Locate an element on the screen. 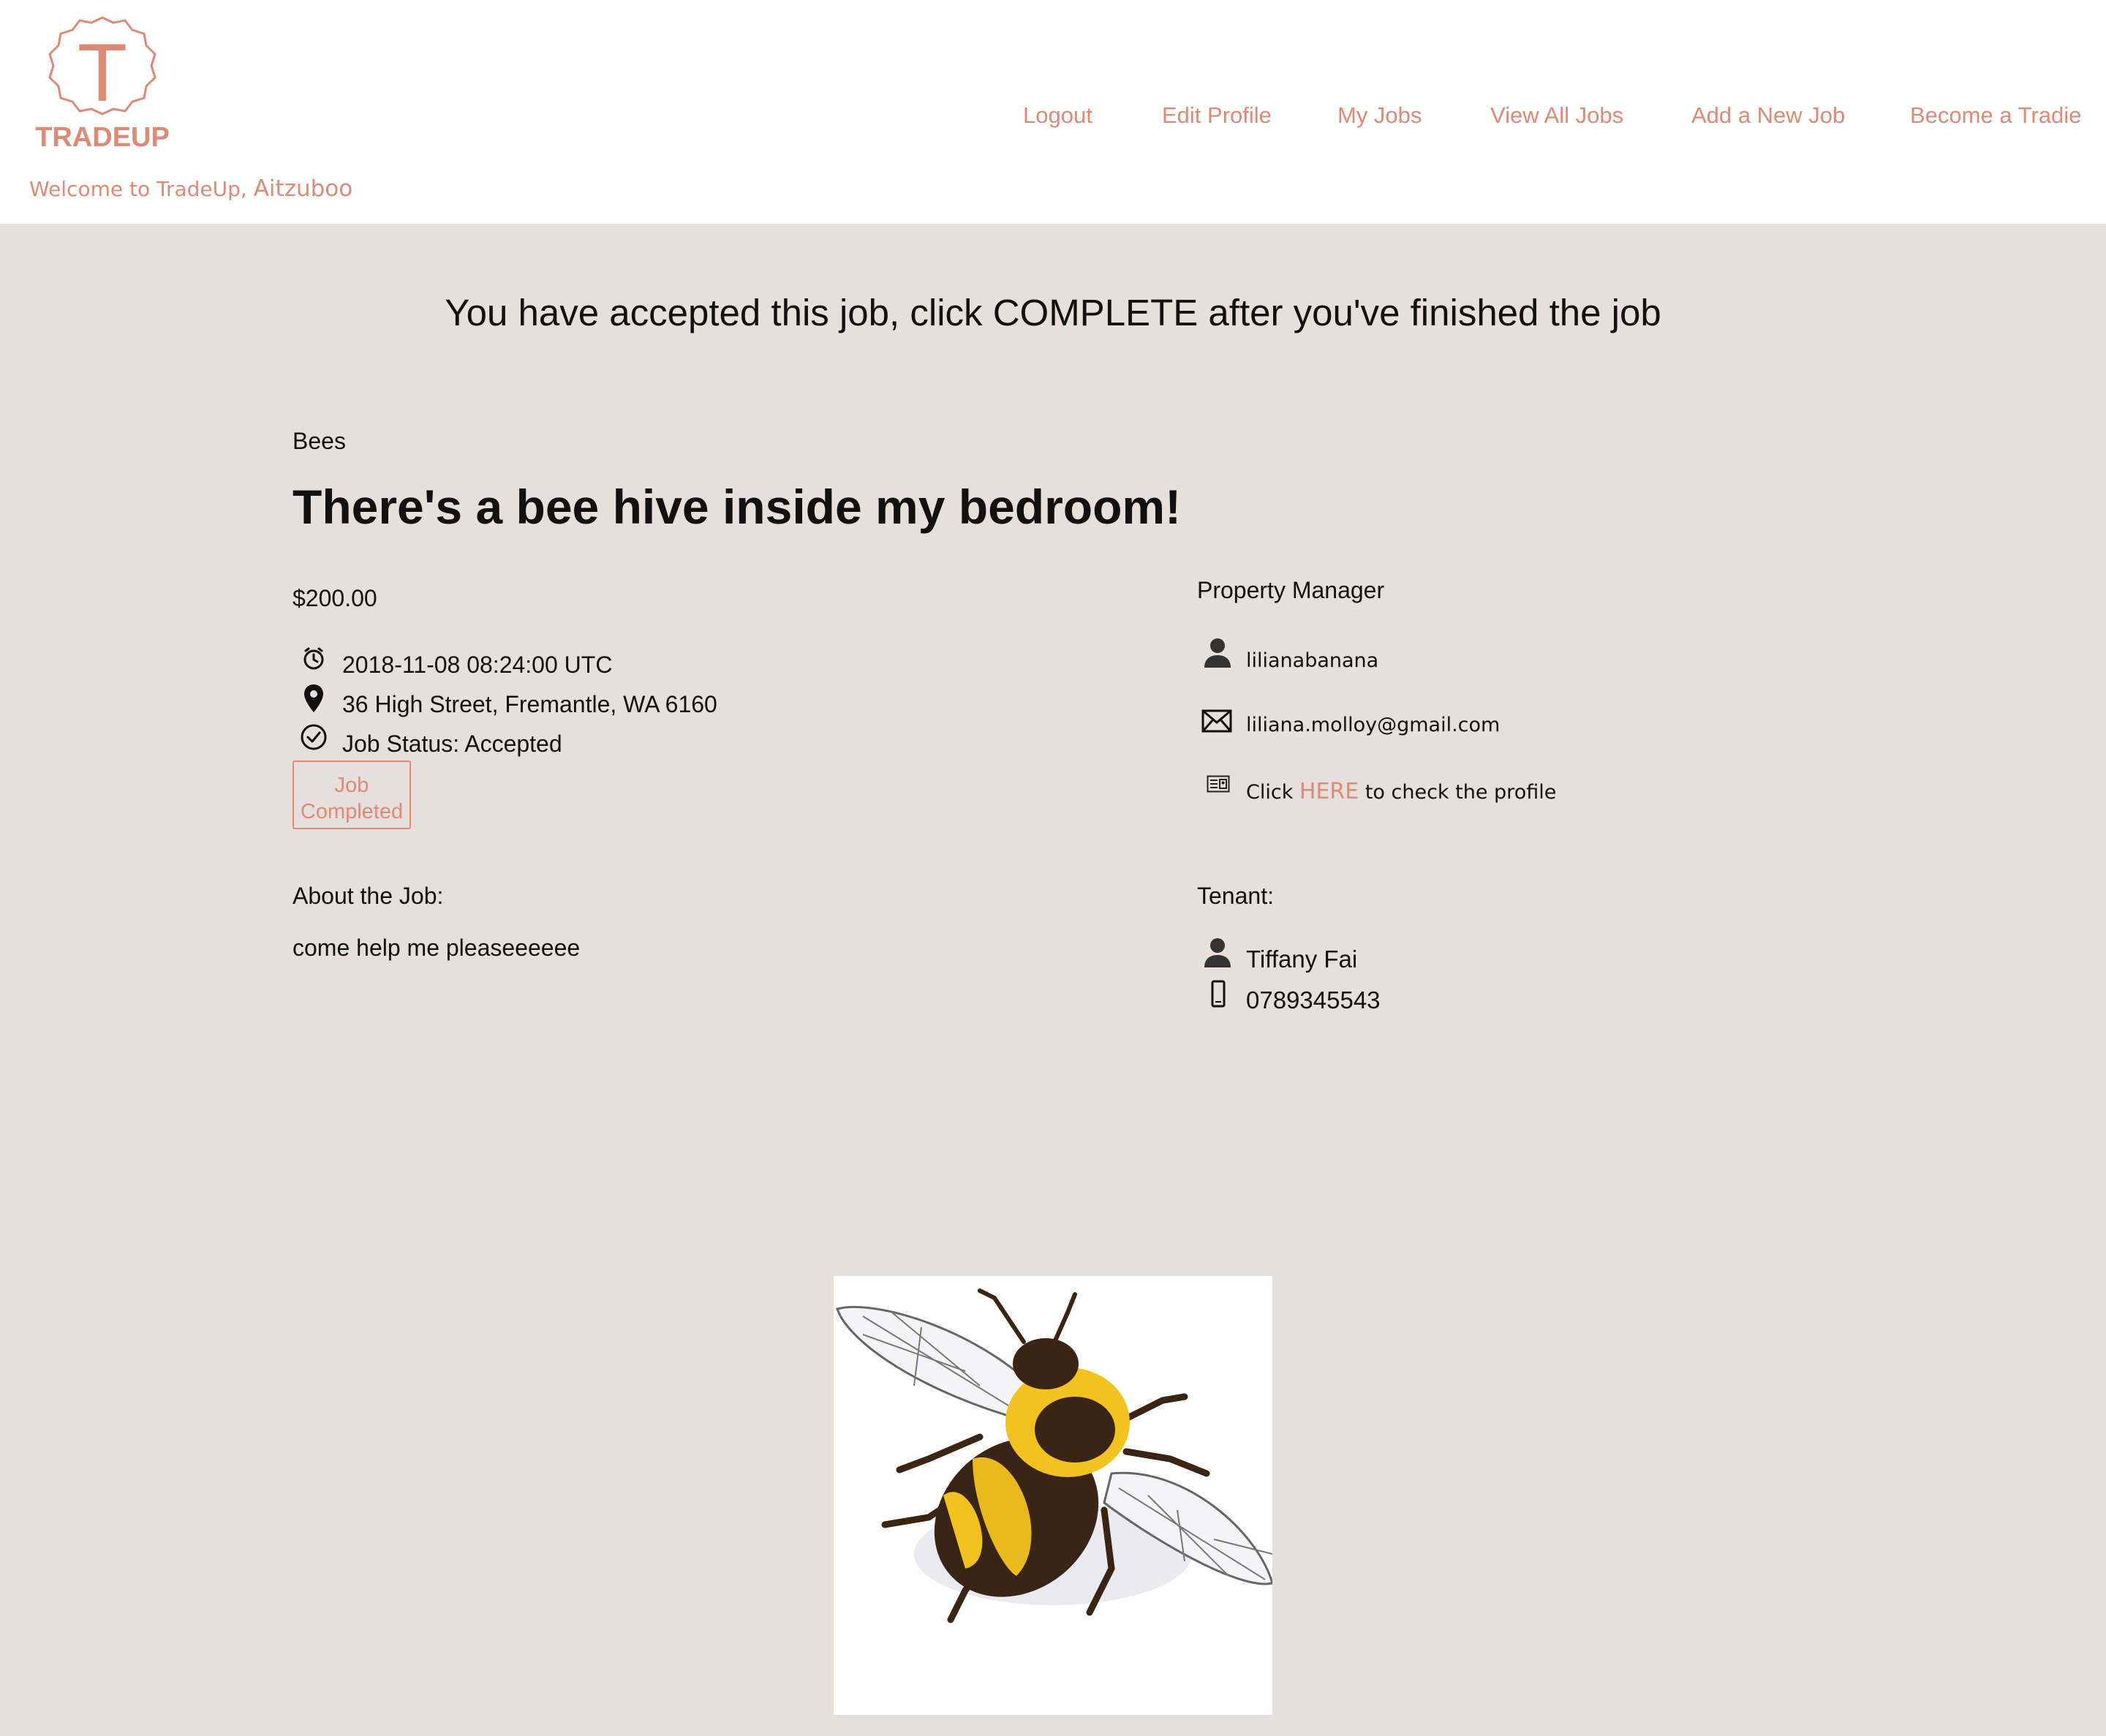 The width and height of the screenshot is (2106, 1736). map-pin-icon is located at coordinates (313, 698).